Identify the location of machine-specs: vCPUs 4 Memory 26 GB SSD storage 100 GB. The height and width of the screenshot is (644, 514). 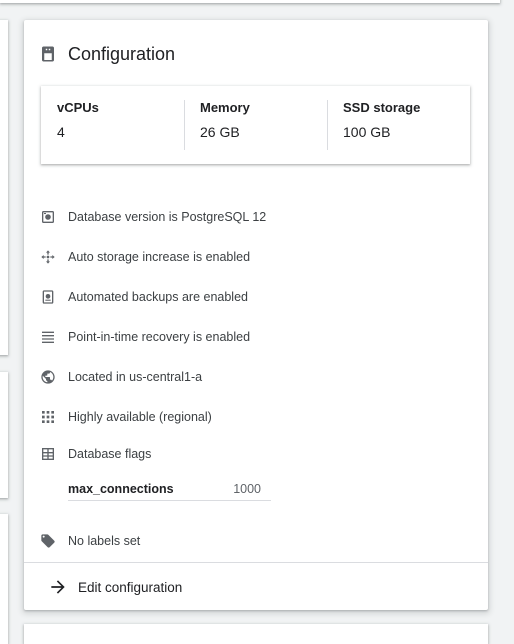
(255, 125).